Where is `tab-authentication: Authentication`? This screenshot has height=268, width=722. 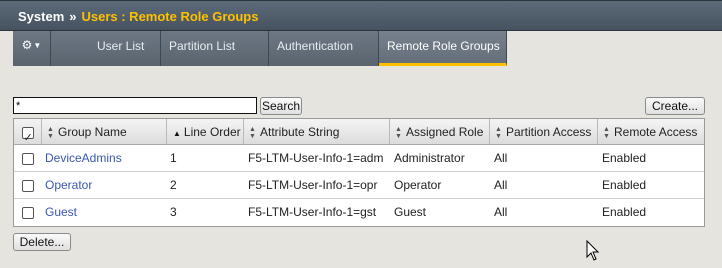 tab-authentication: Authentication is located at coordinates (324, 48).